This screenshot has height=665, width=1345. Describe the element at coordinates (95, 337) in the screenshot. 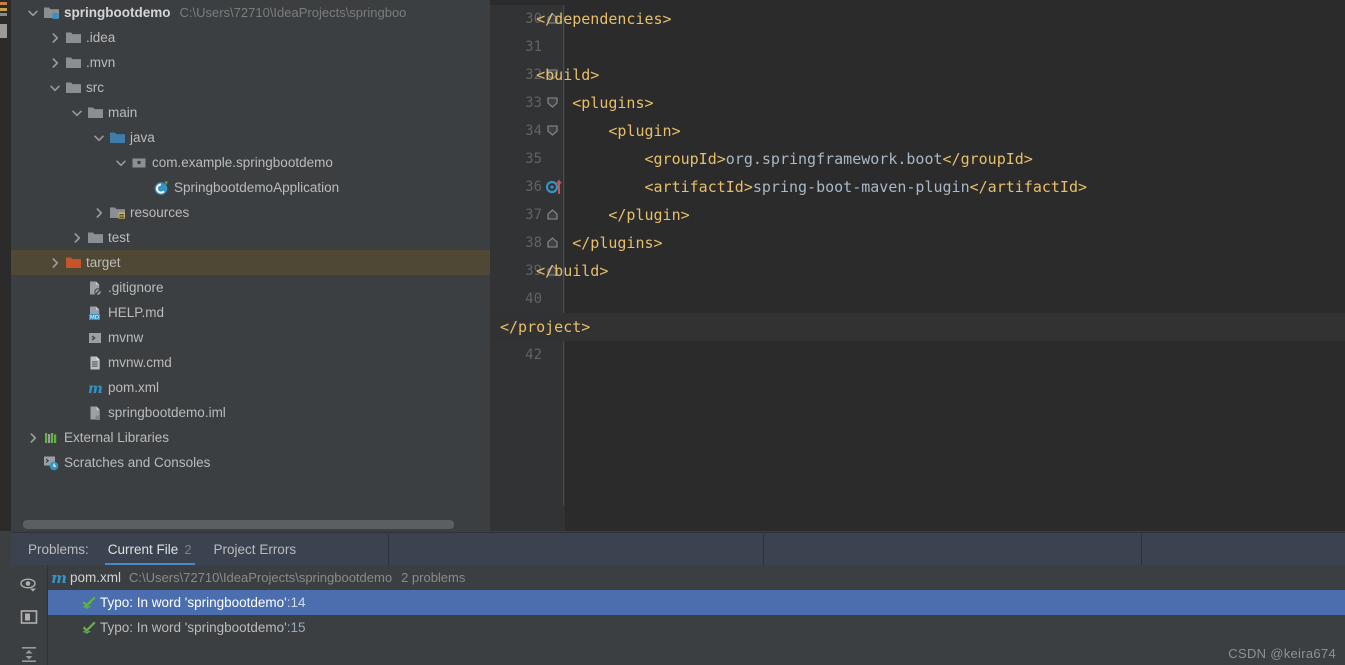

I see `shell-script-icon` at that location.